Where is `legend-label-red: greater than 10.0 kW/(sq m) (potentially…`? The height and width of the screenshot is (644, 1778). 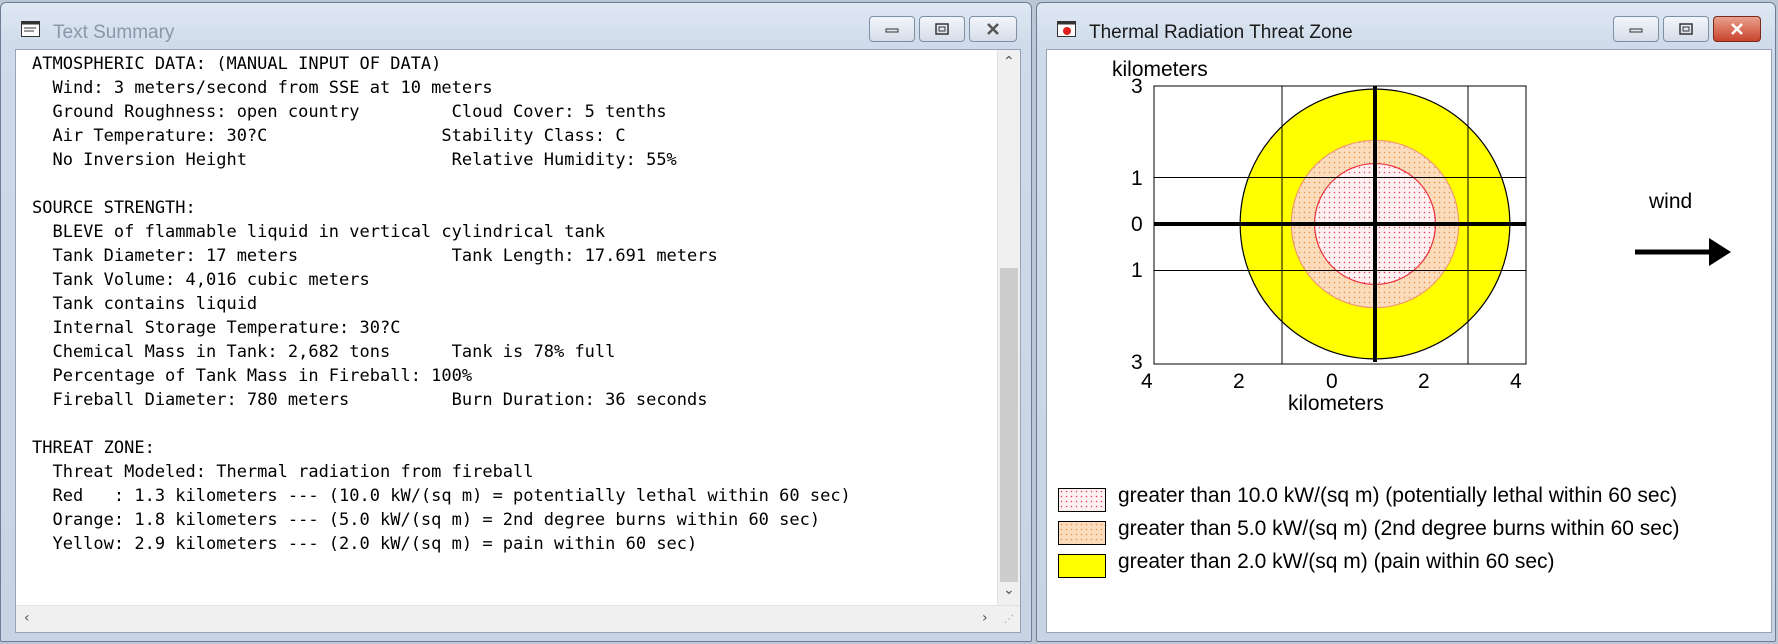 legend-label-red: greater than 10.0 kW/(sq m) (potentially… is located at coordinates (1398, 495).